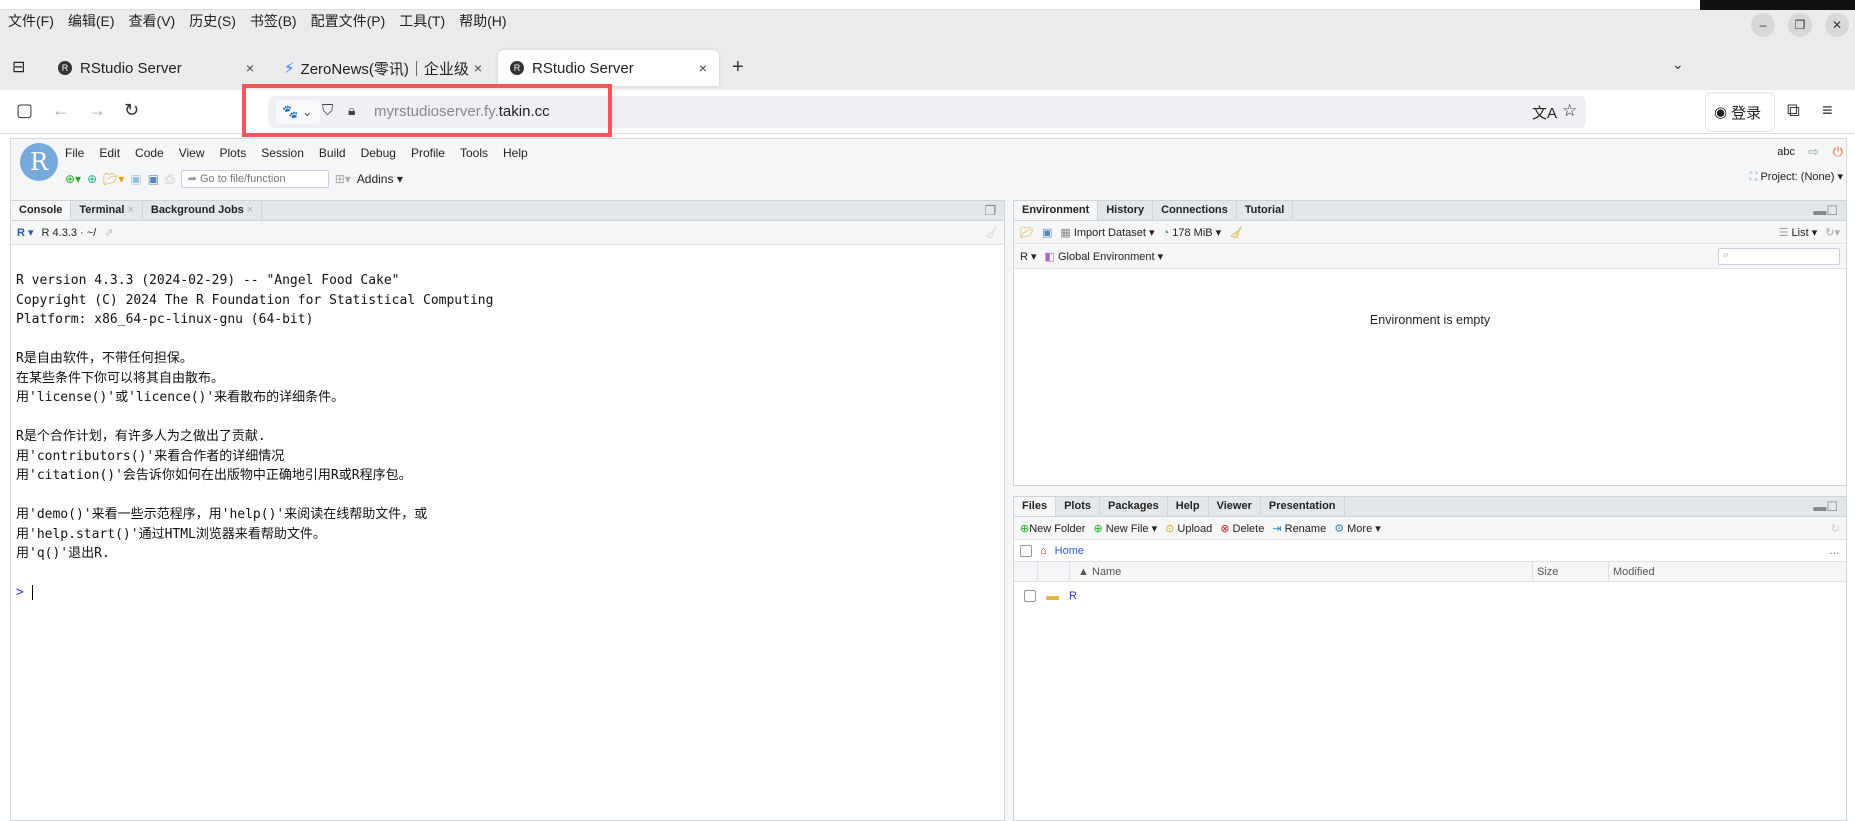 The image size is (1855, 821). Describe the element at coordinates (1195, 210) in the screenshot. I see `tab-connections: Connections` at that location.